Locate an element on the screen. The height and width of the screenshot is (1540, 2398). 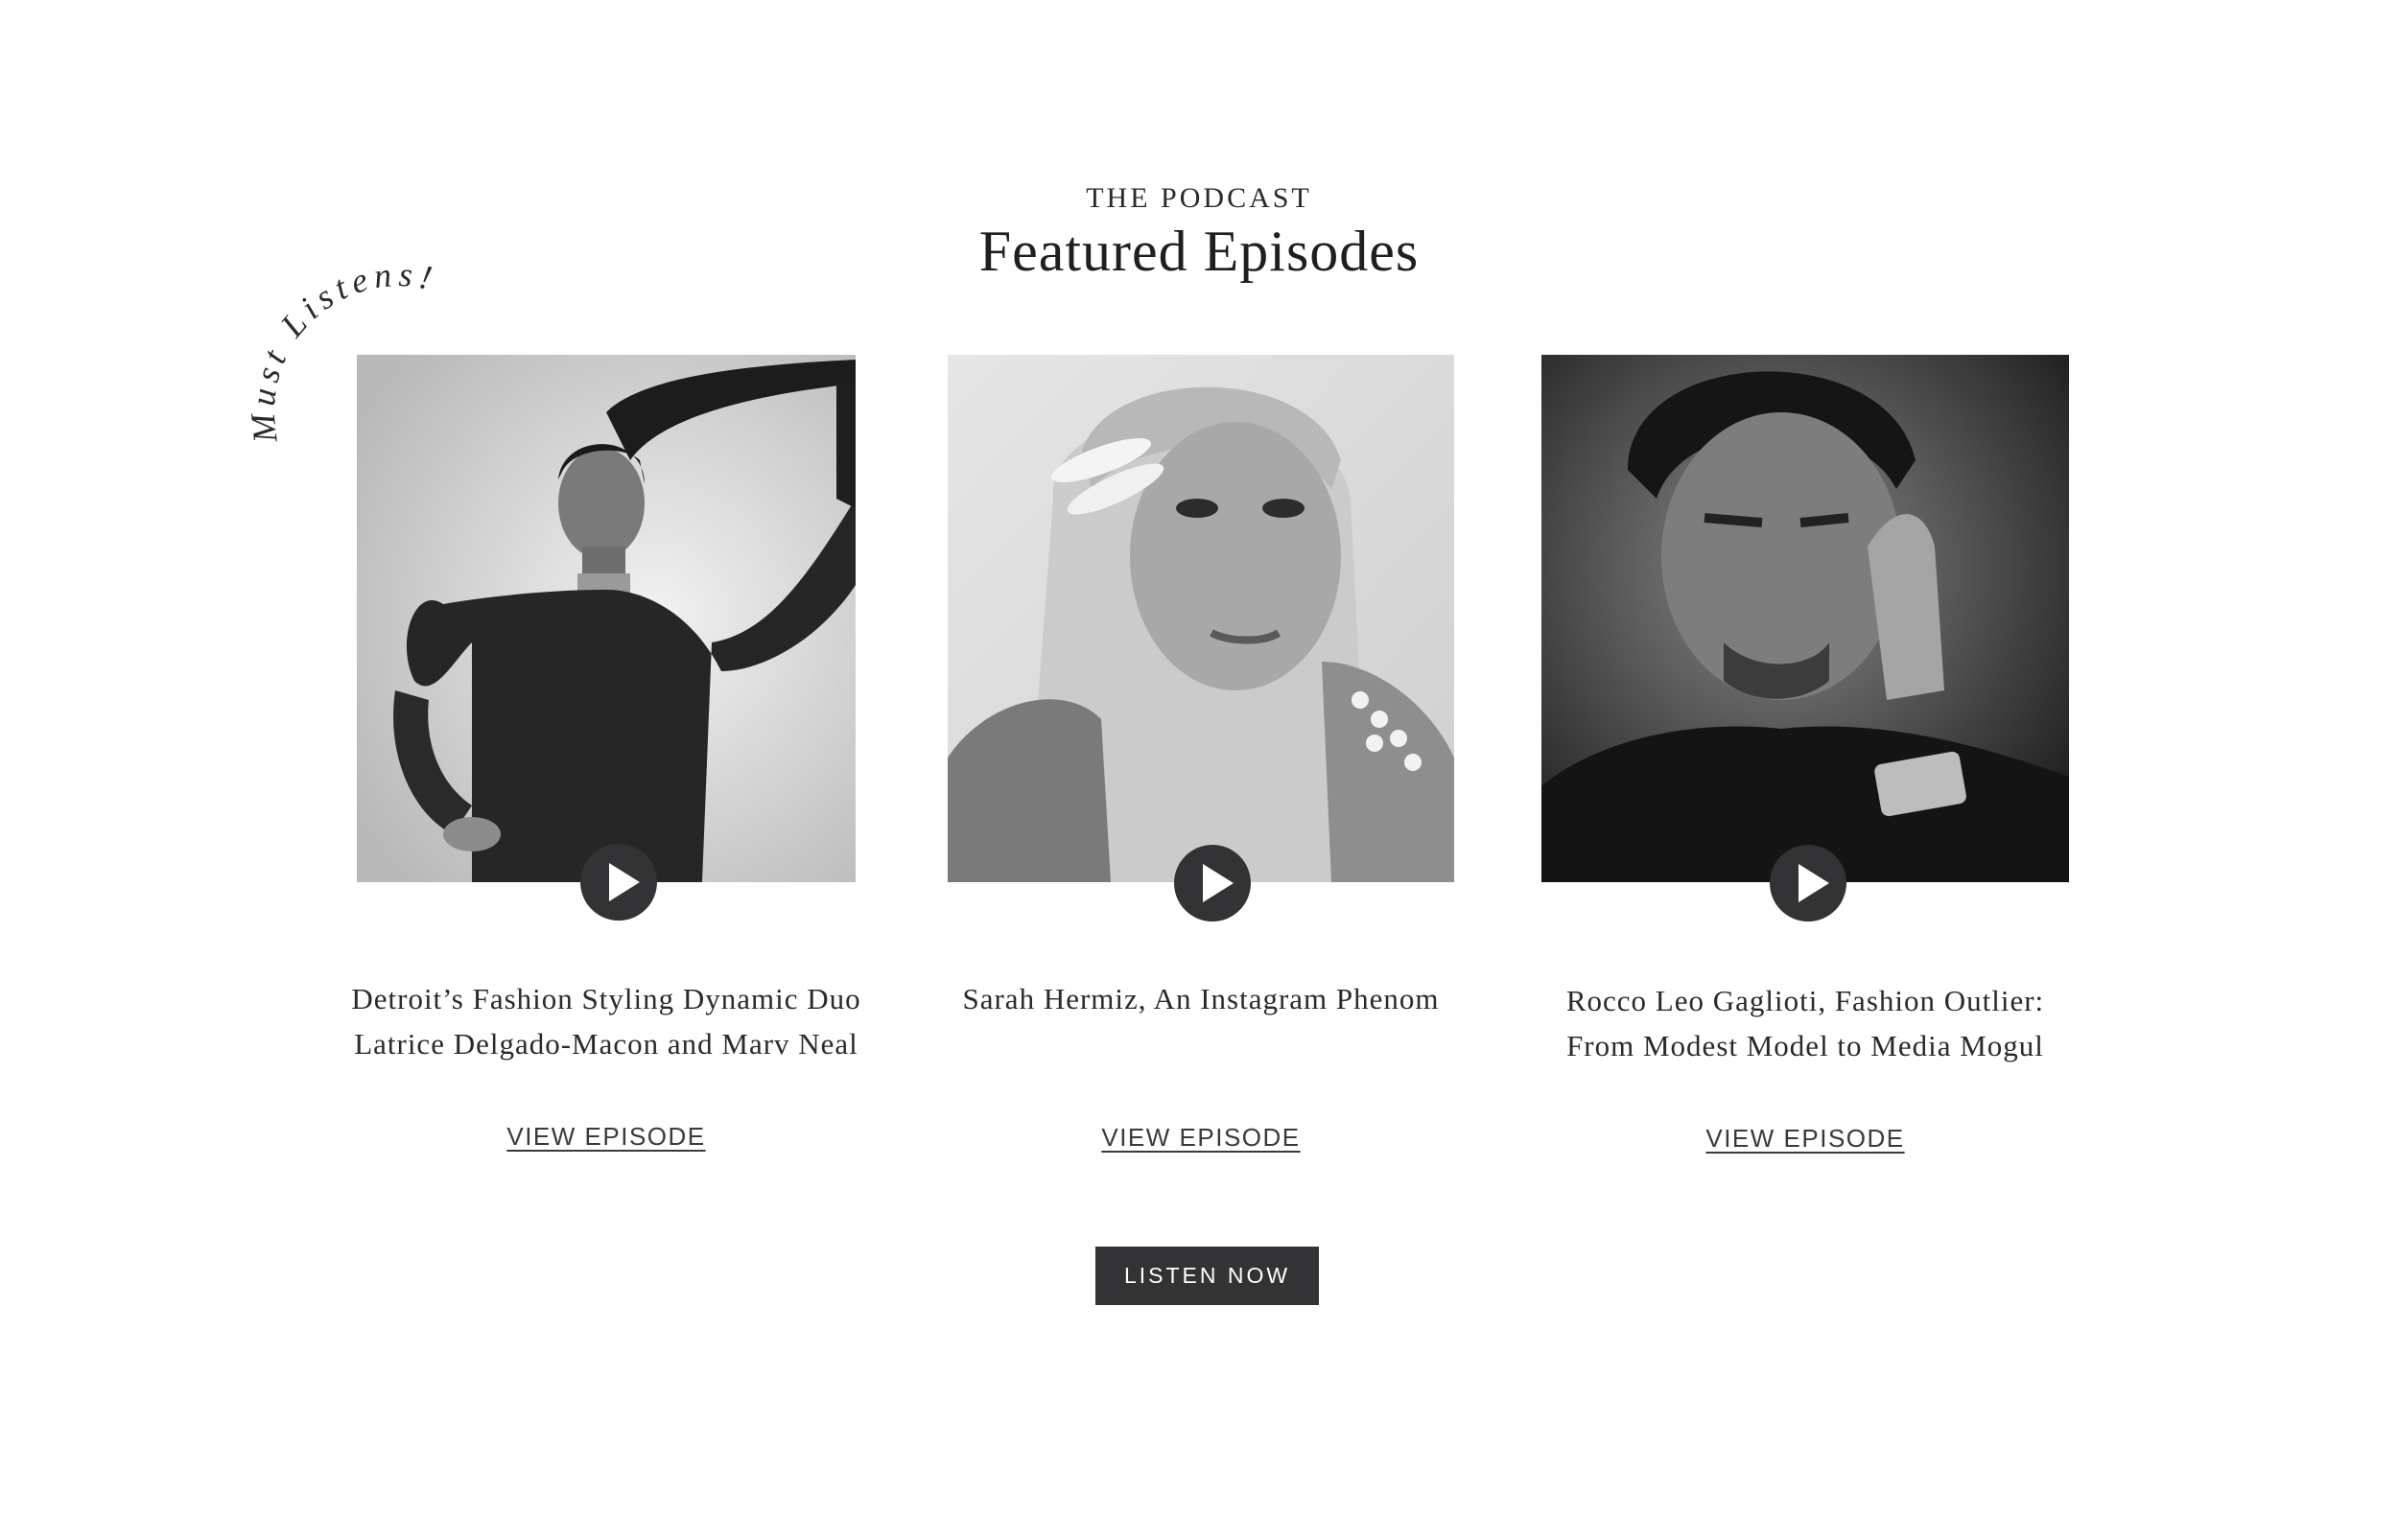
listen-now-button: LISTEN NOW is located at coordinates (1207, 1276).